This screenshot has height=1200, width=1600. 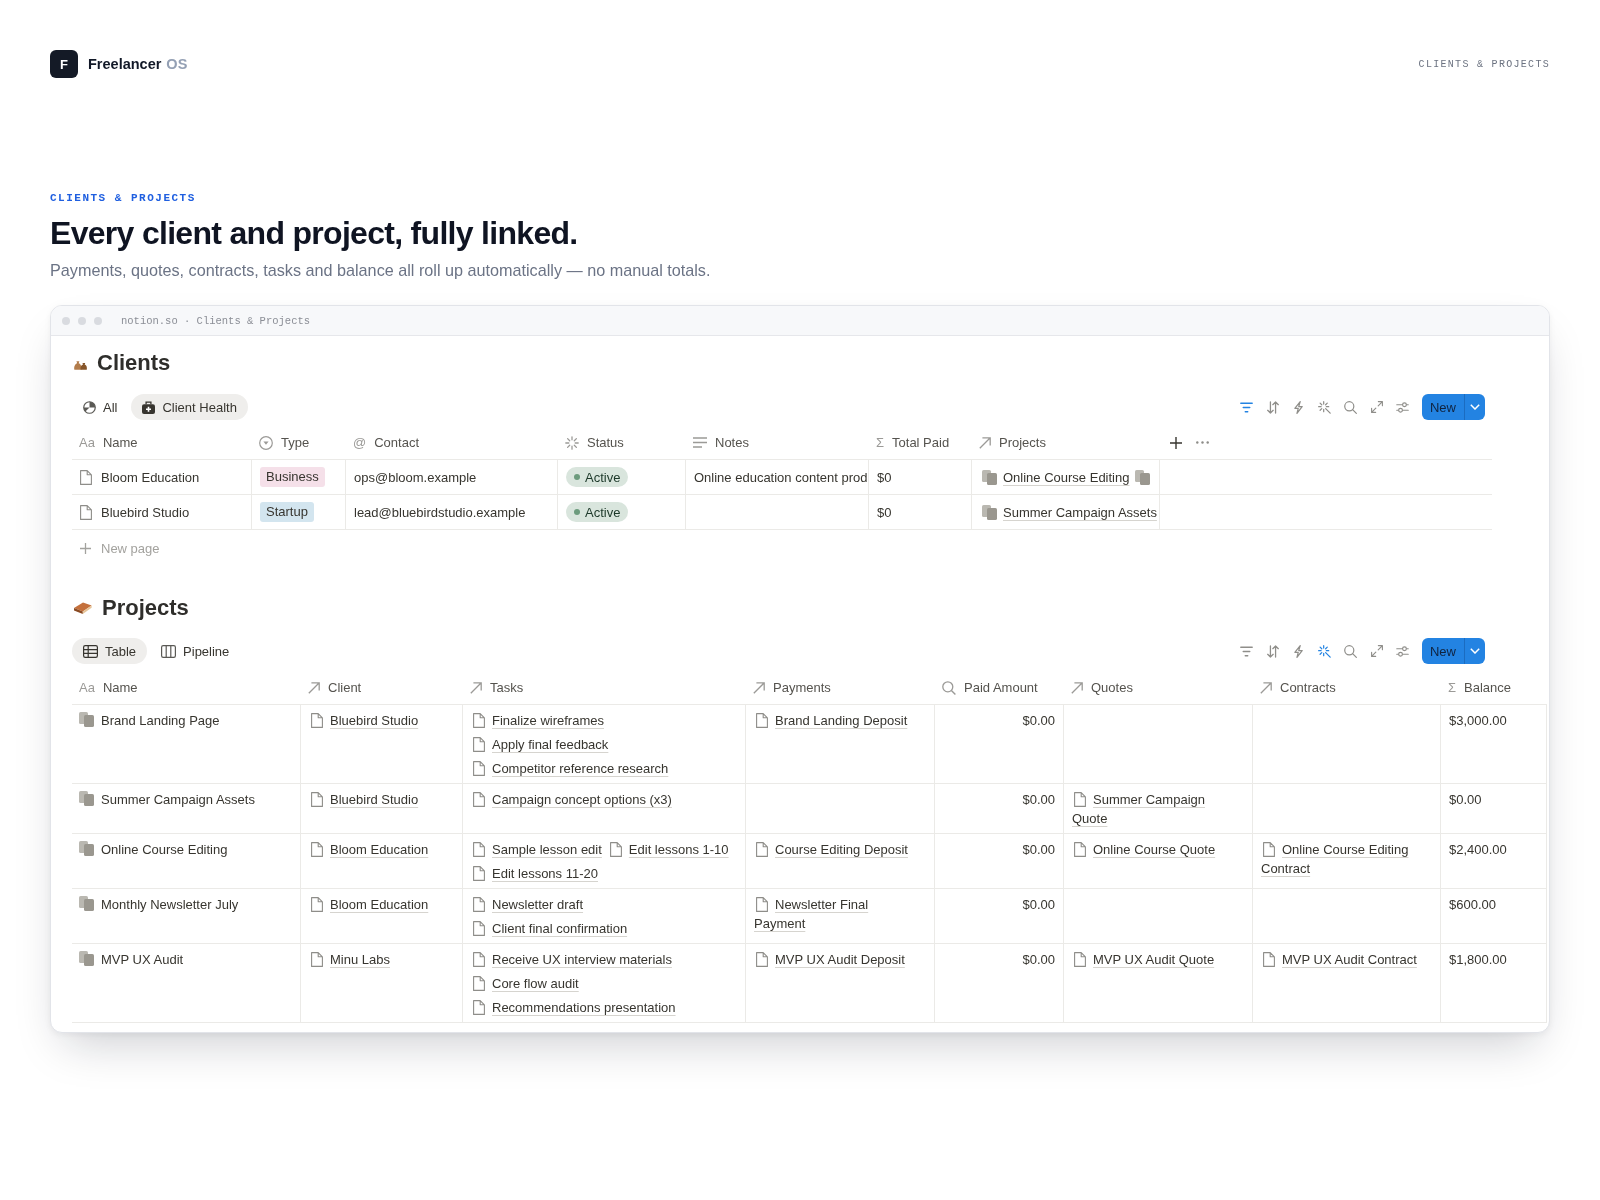 What do you see at coordinates (549, 928) in the screenshot?
I see `relation-link: Client final confirmation` at bounding box center [549, 928].